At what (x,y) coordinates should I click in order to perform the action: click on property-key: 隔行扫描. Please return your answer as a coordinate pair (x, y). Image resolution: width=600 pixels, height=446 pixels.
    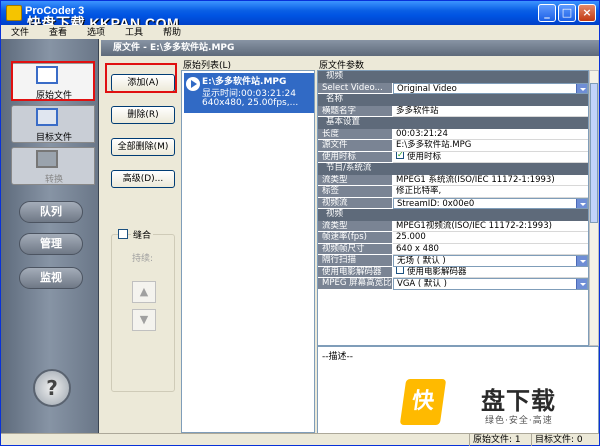
    Looking at the image, I should click on (355, 261).